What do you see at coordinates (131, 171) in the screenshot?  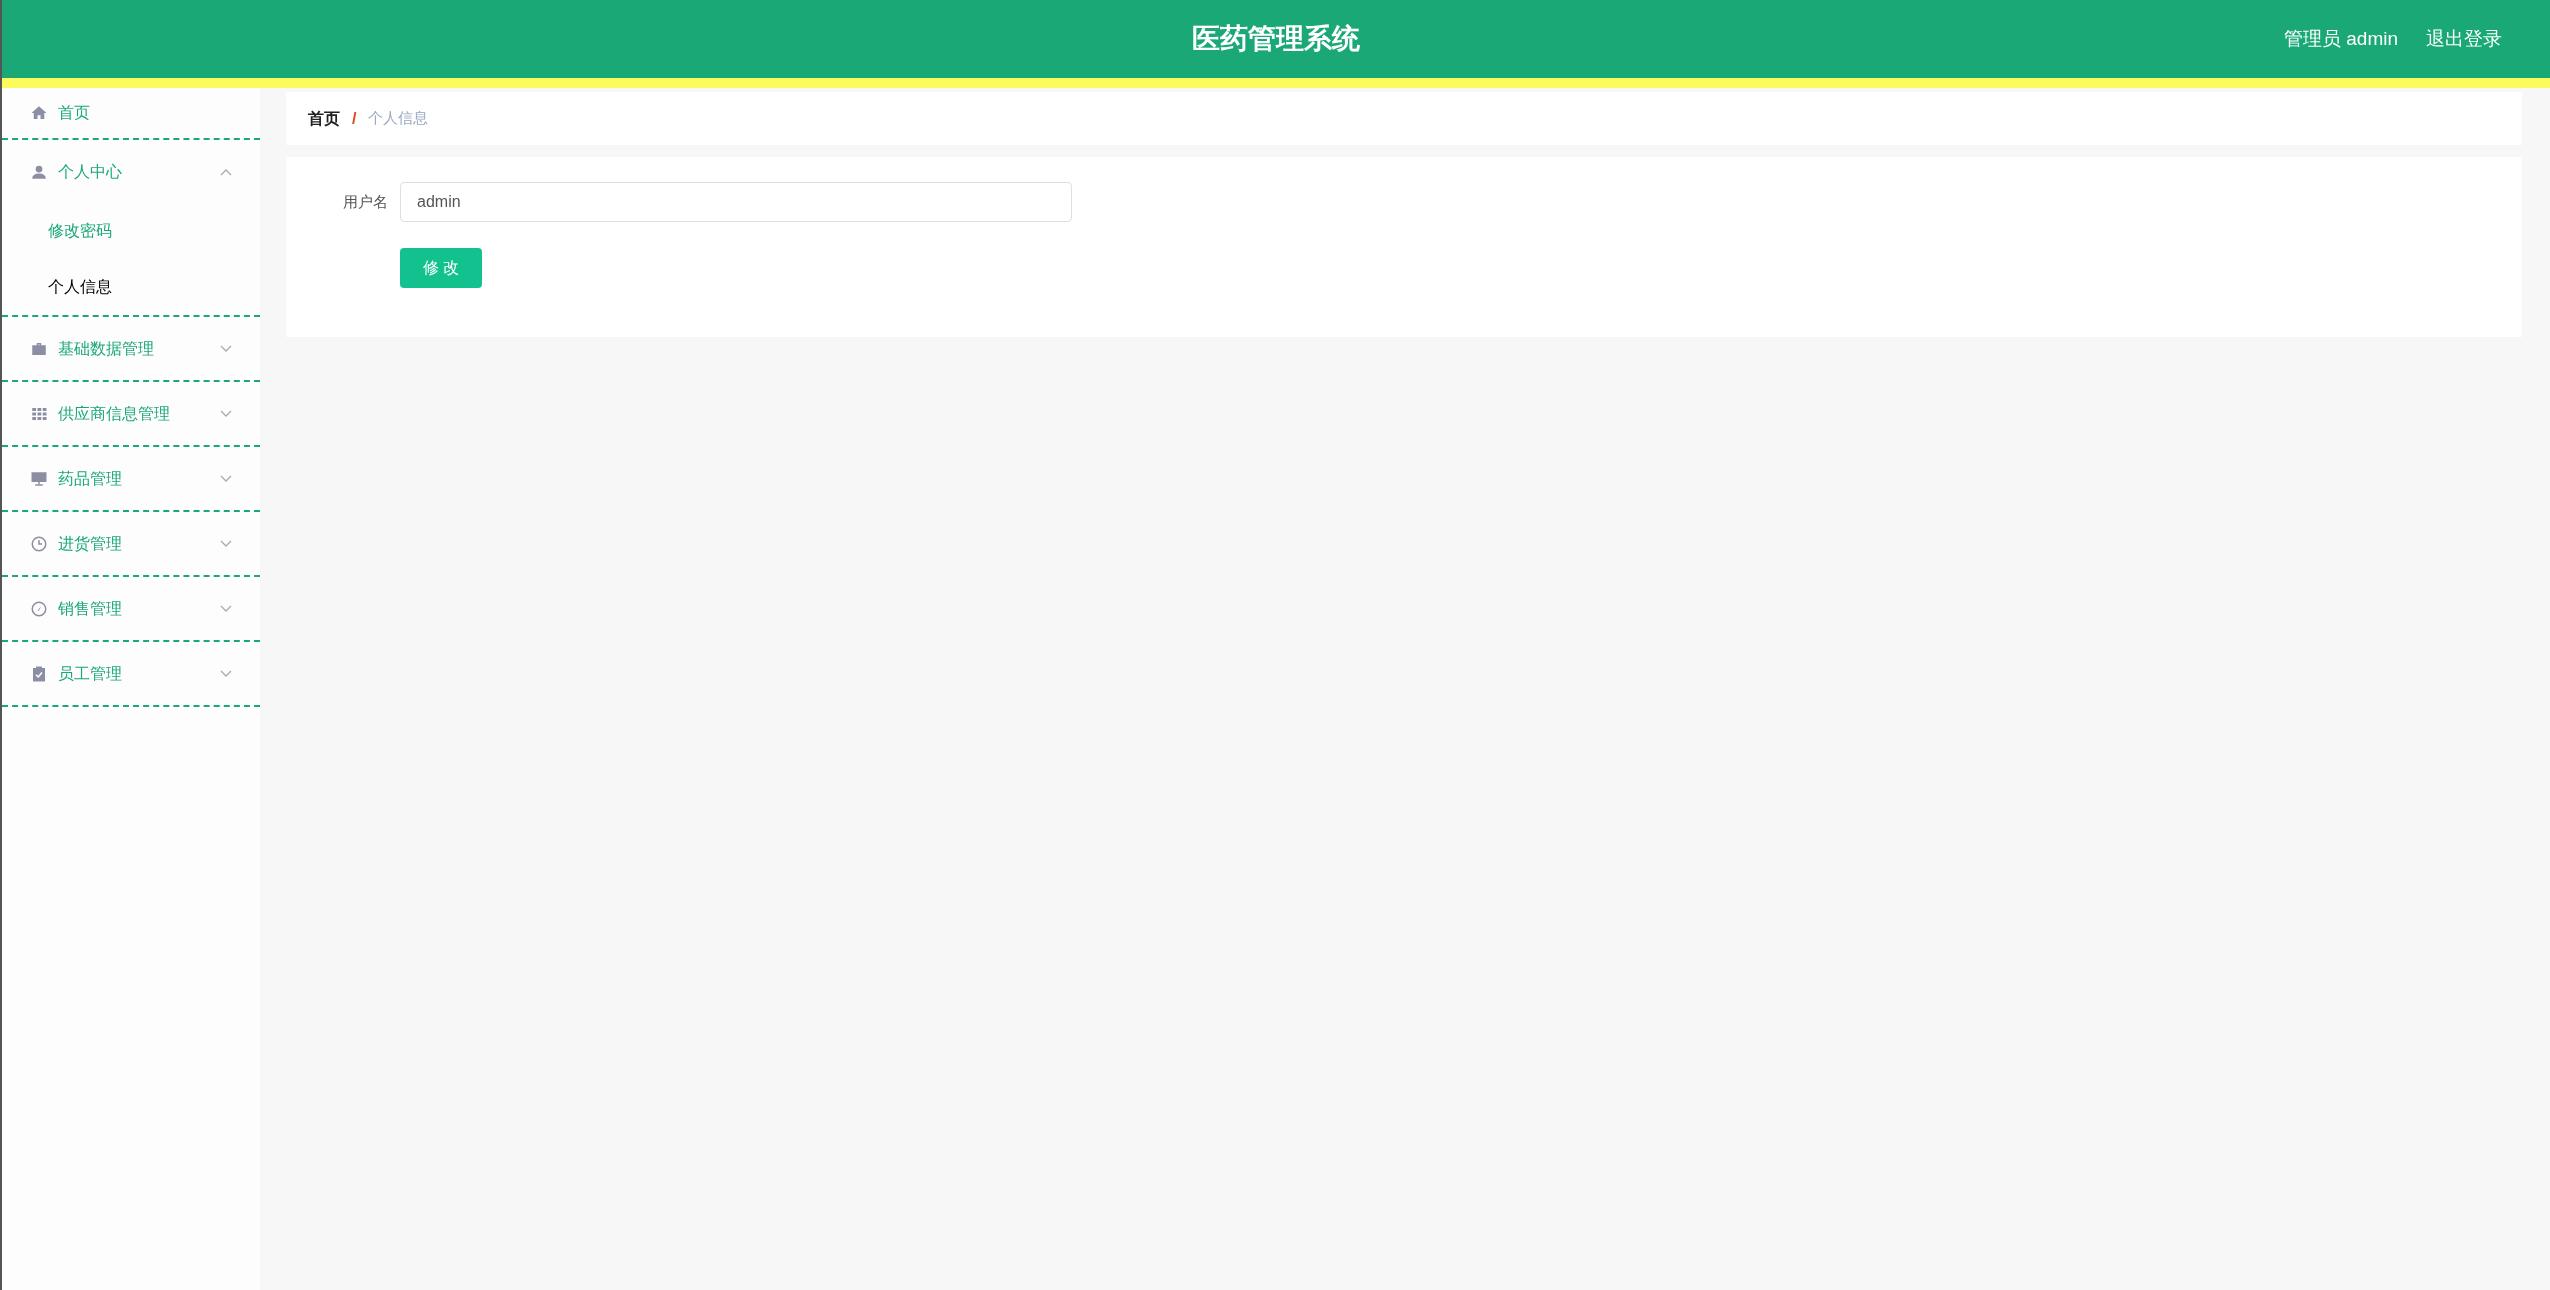 I see `menu-item: 个人中心` at bounding box center [131, 171].